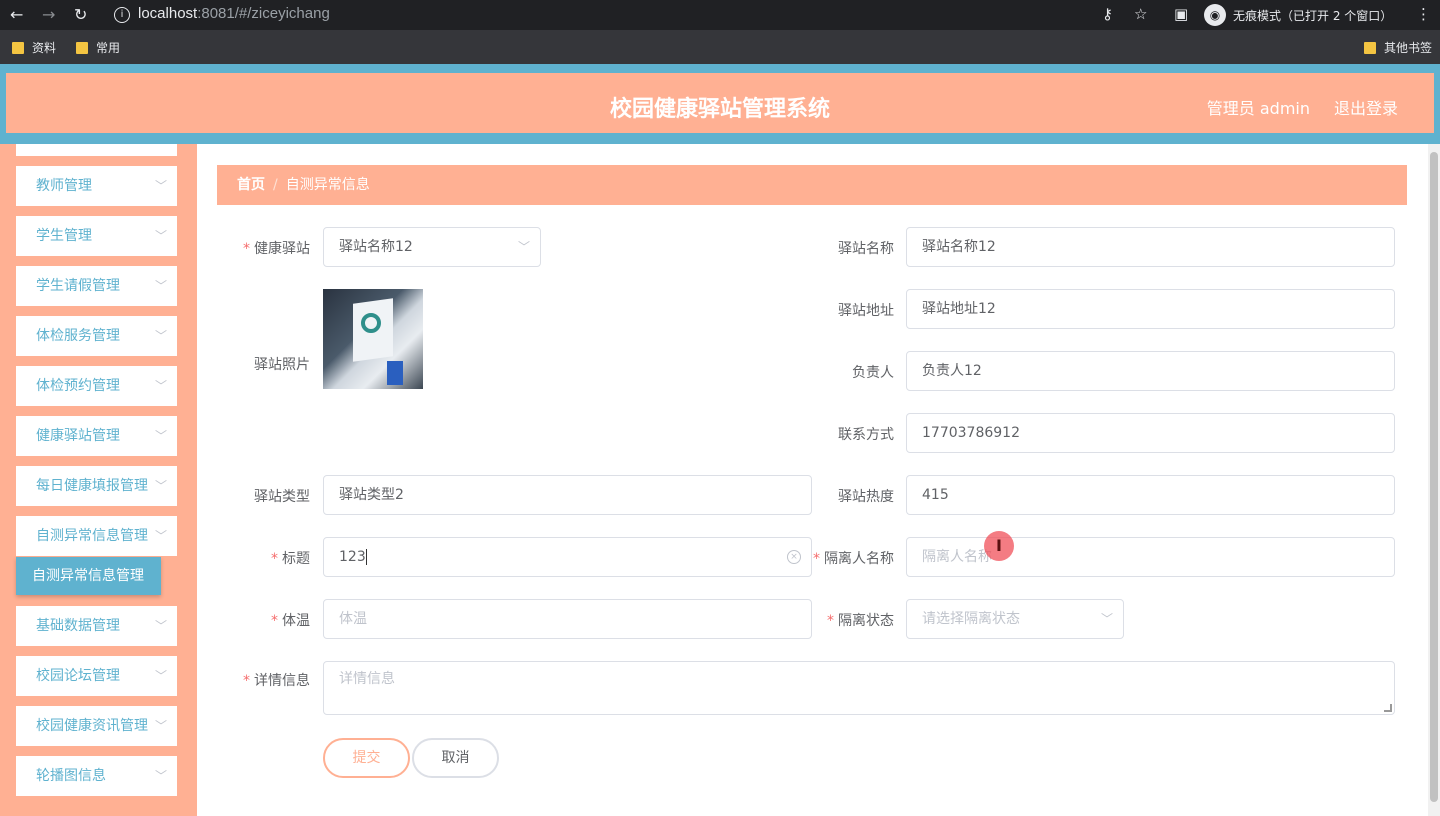  I want to click on station-label: * 健康驿站, so click(276, 249).